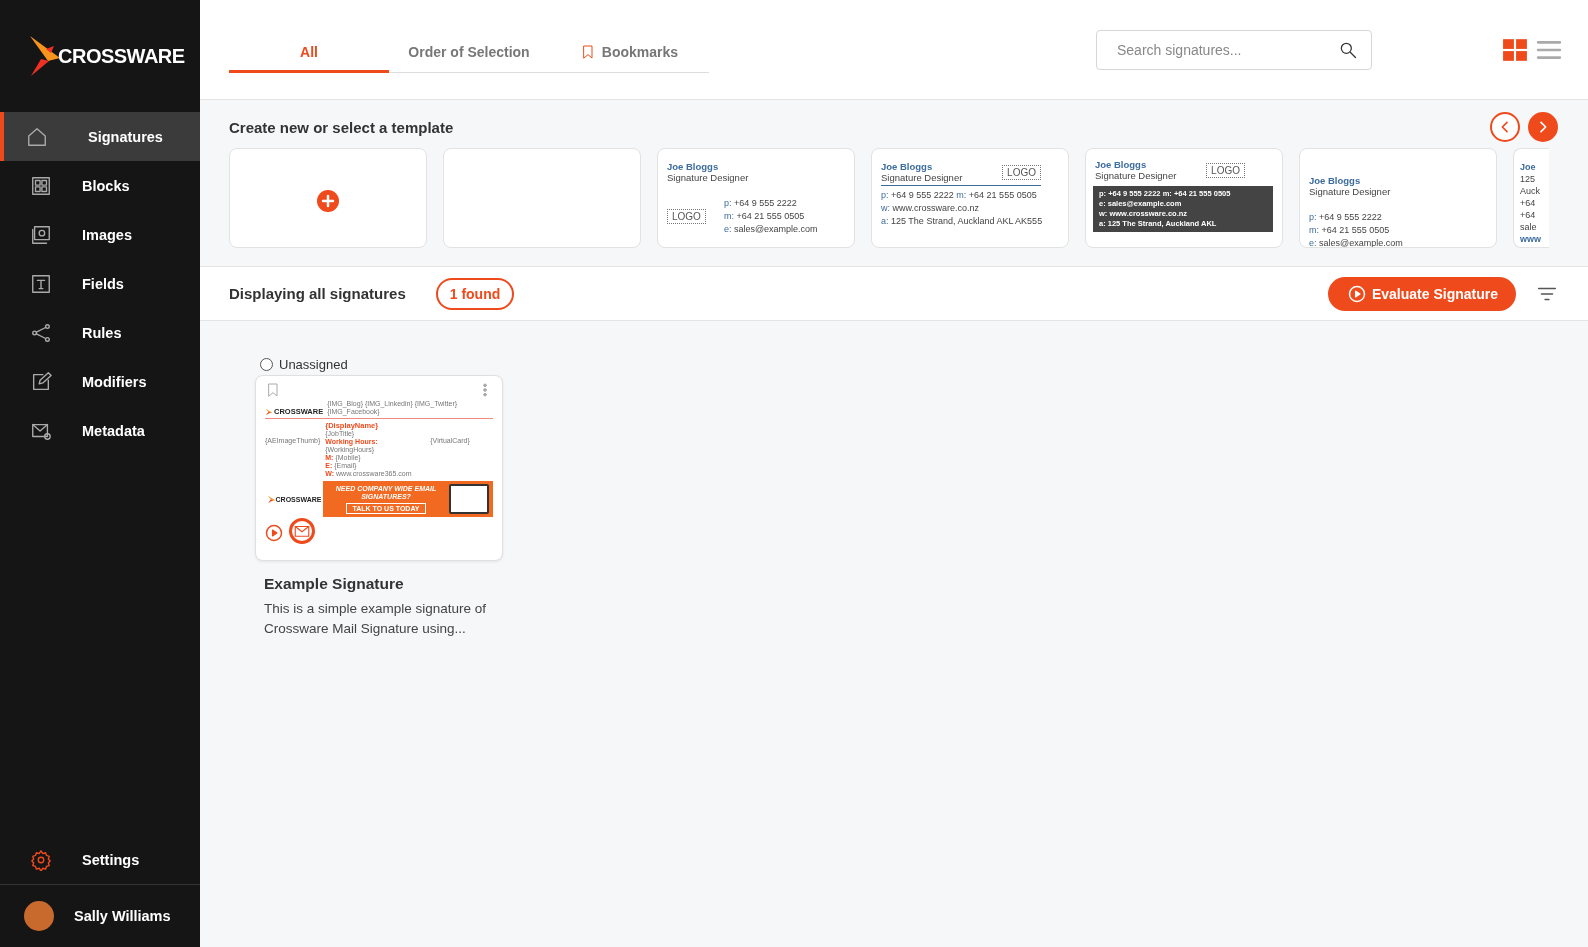 Image resolution: width=1588 pixels, height=947 pixels. I want to click on signature-card, so click(379, 468).